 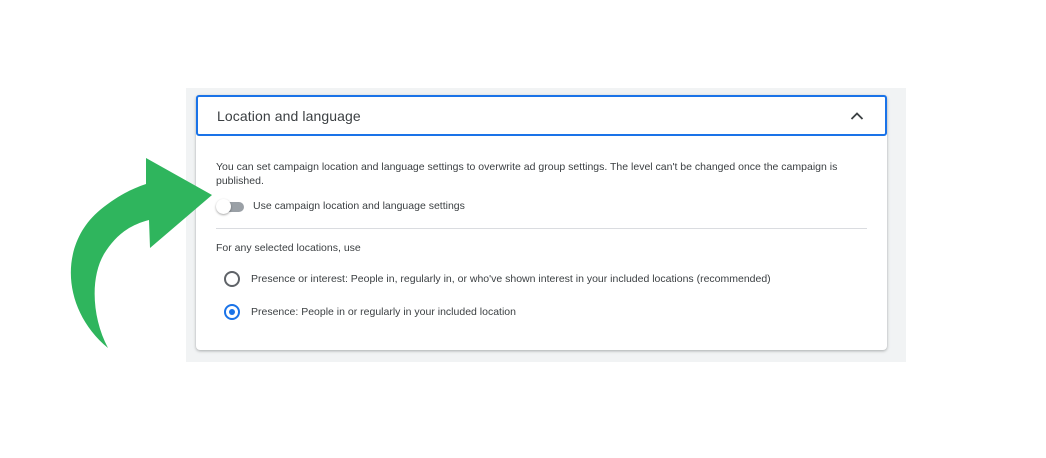 I want to click on panel-header: Location and language, so click(x=541, y=115).